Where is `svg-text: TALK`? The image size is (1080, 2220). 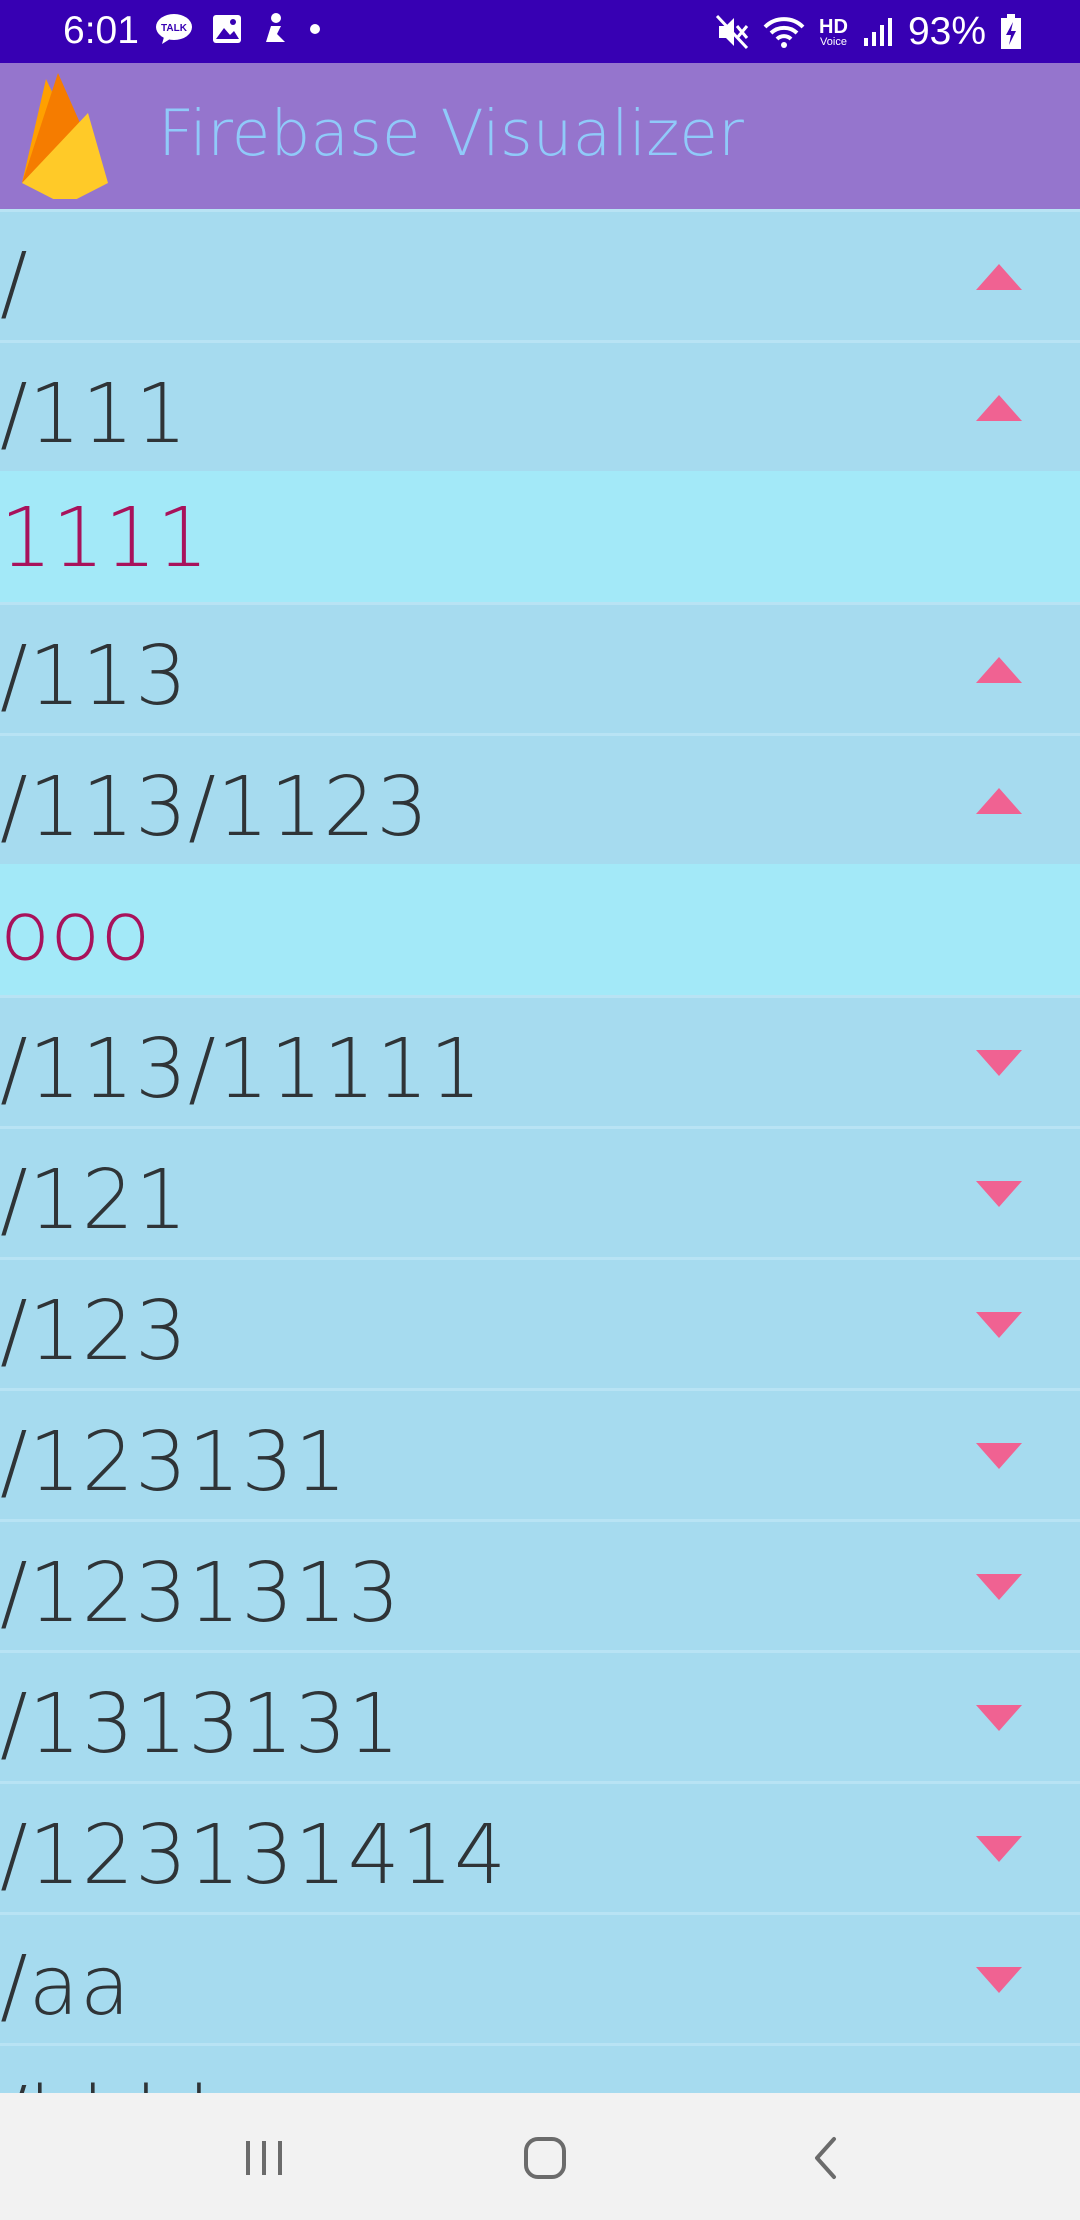
svg-text: TALK is located at coordinates (174, 28).